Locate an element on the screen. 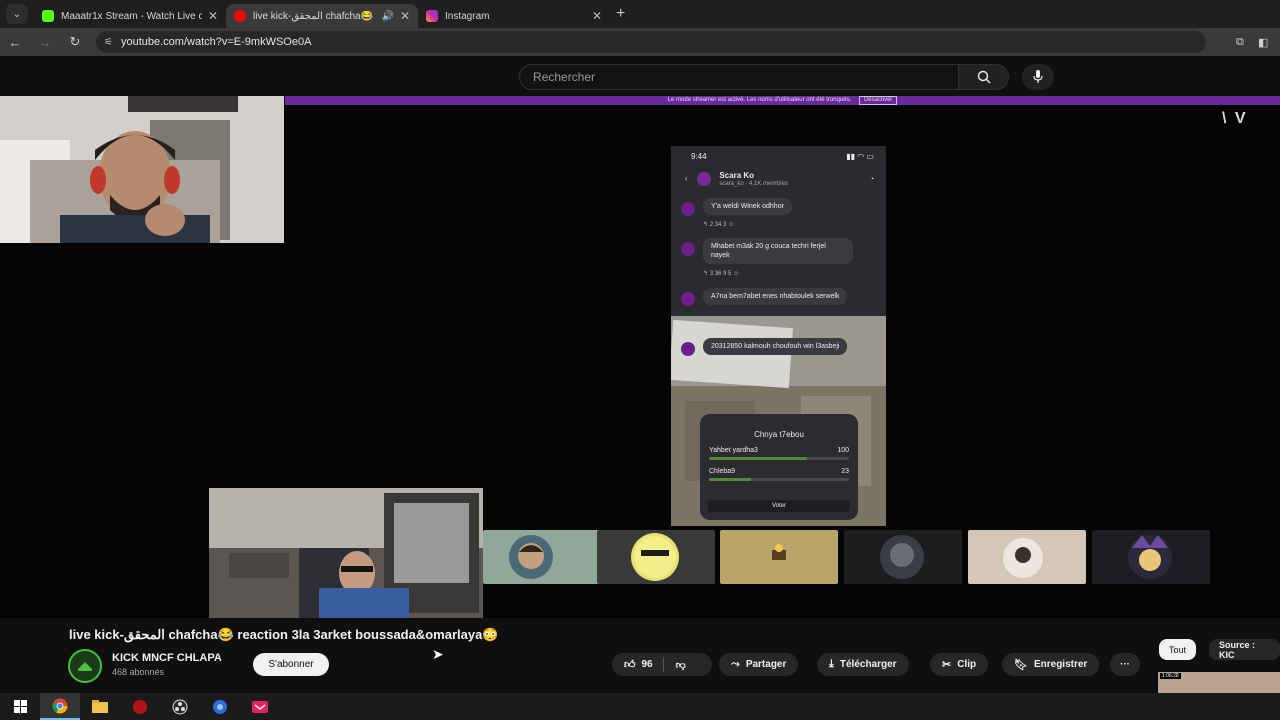  windows-icon is located at coordinates (20, 706).